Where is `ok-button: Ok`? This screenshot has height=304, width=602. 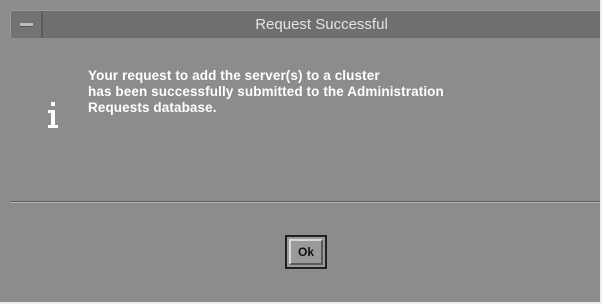 ok-button: Ok is located at coordinates (306, 252).